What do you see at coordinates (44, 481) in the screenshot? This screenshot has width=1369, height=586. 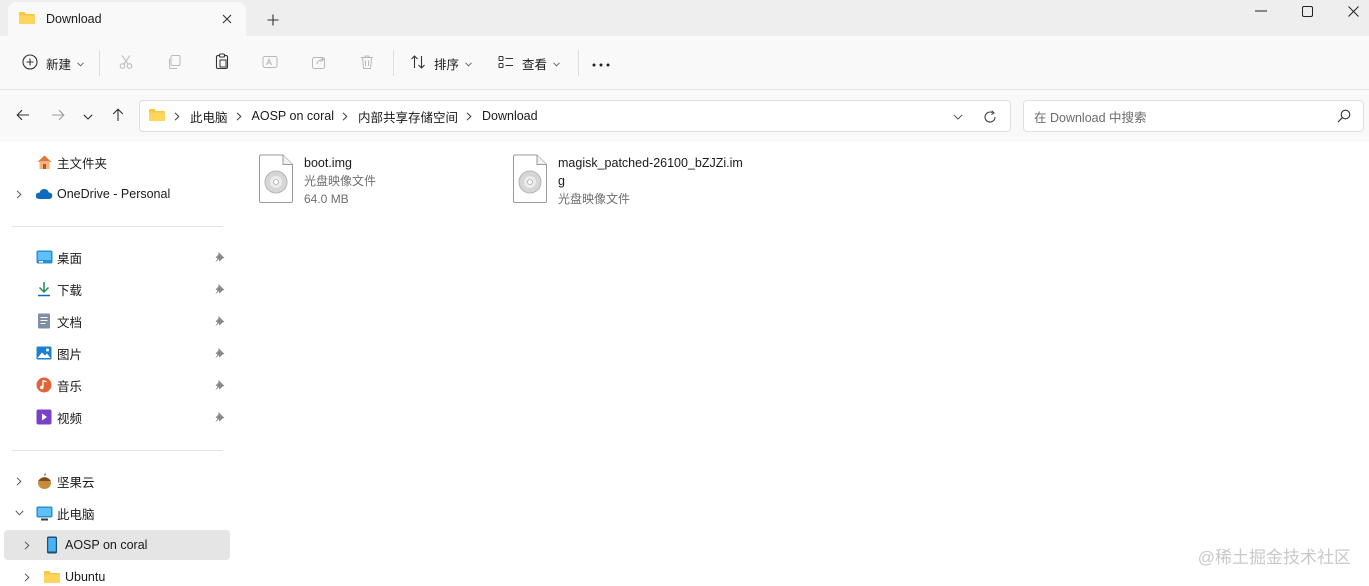 I see `nut-icon` at bounding box center [44, 481].